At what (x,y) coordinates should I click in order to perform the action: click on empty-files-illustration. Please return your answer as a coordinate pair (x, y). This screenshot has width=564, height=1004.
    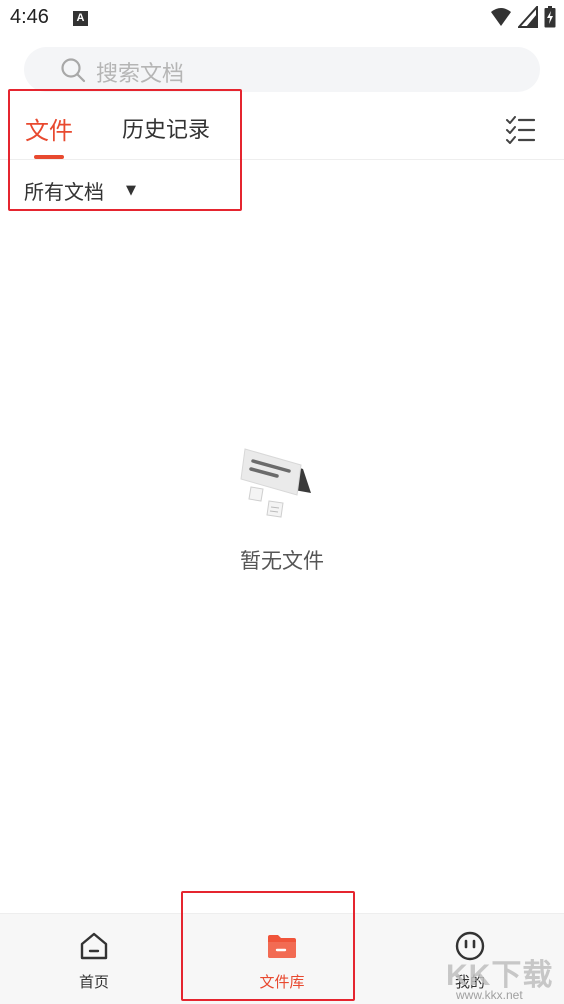
    Looking at the image, I should click on (275, 483).